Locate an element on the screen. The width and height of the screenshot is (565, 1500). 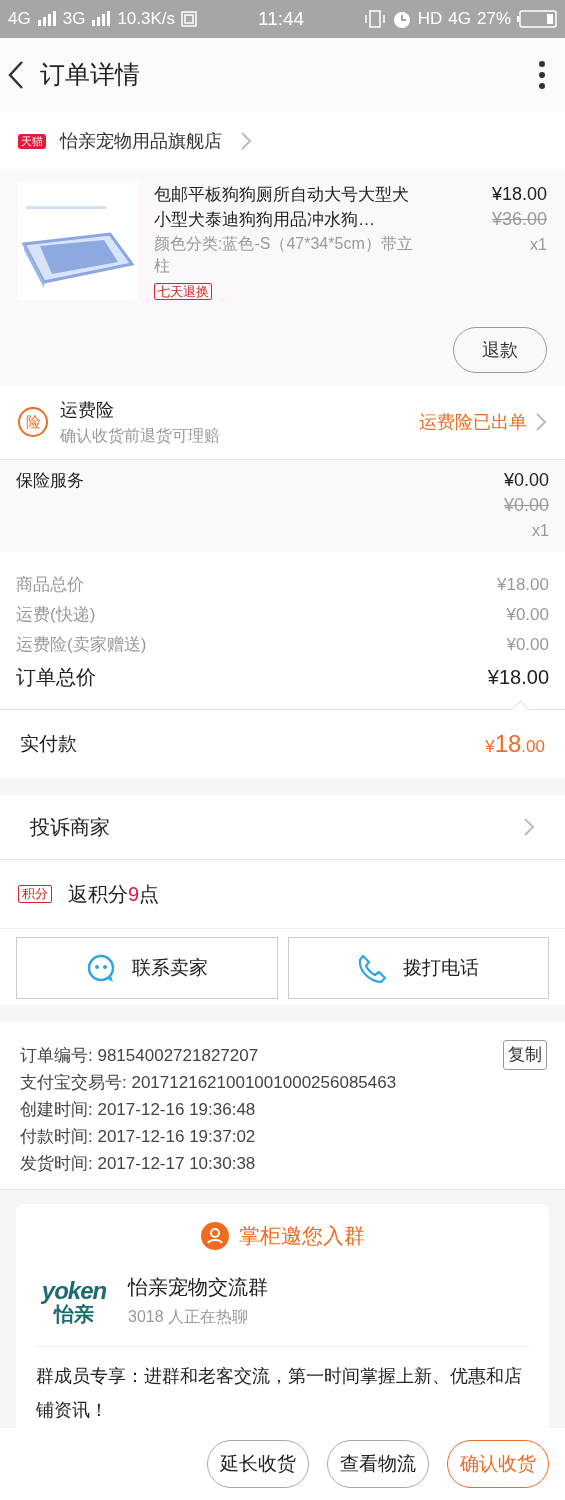
group-description: 群成员专享：进群和老客交流，第一时间掌握上新、优惠和店铺资讯！ is located at coordinates (279, 1393).